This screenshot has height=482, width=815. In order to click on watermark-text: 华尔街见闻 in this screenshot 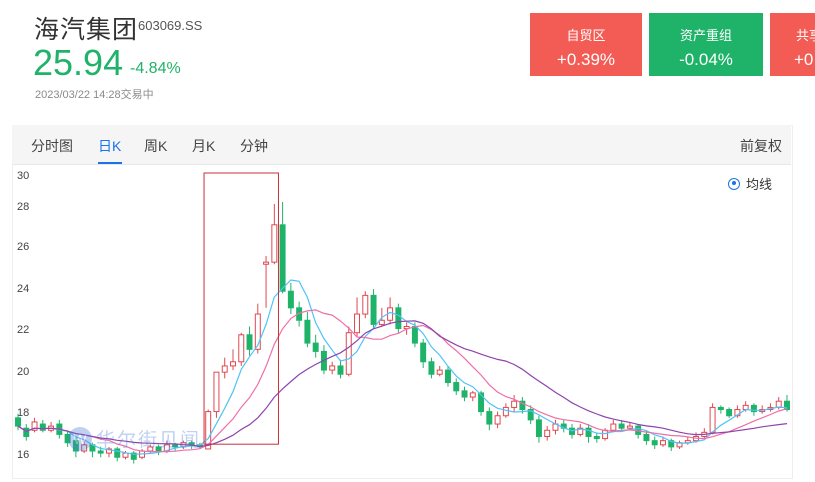, I will do `click(149, 440)`.